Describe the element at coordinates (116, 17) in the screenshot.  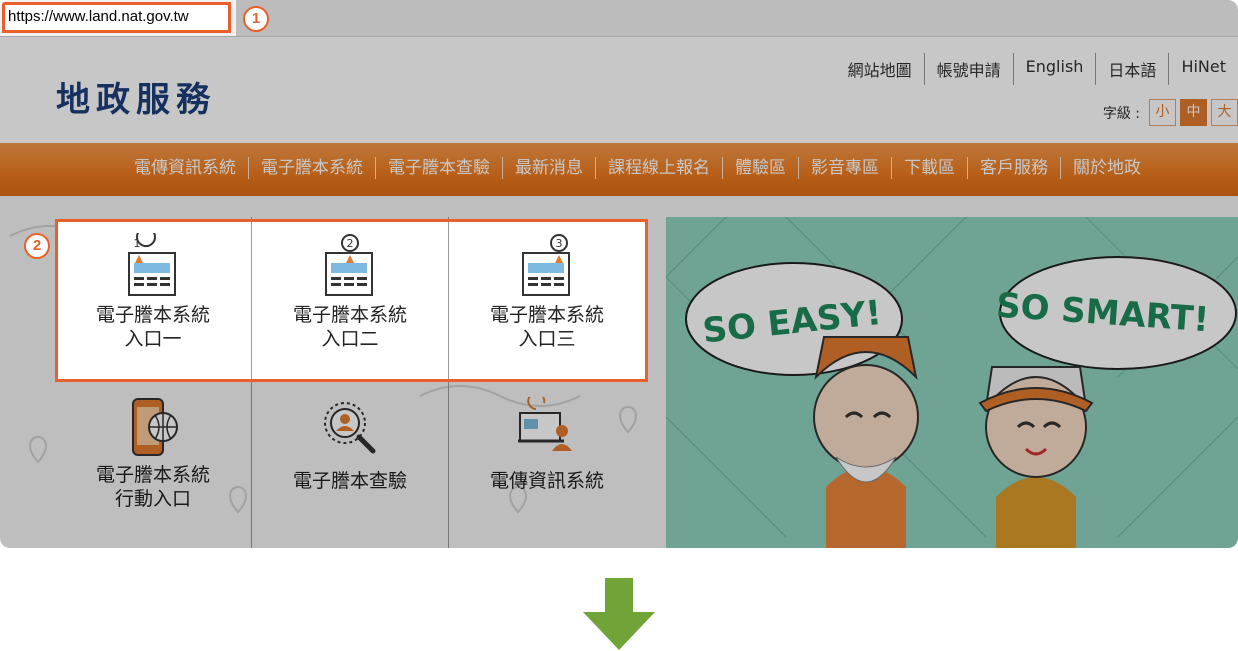
I see `url-field: https://www.land.nat.gov.tw` at that location.